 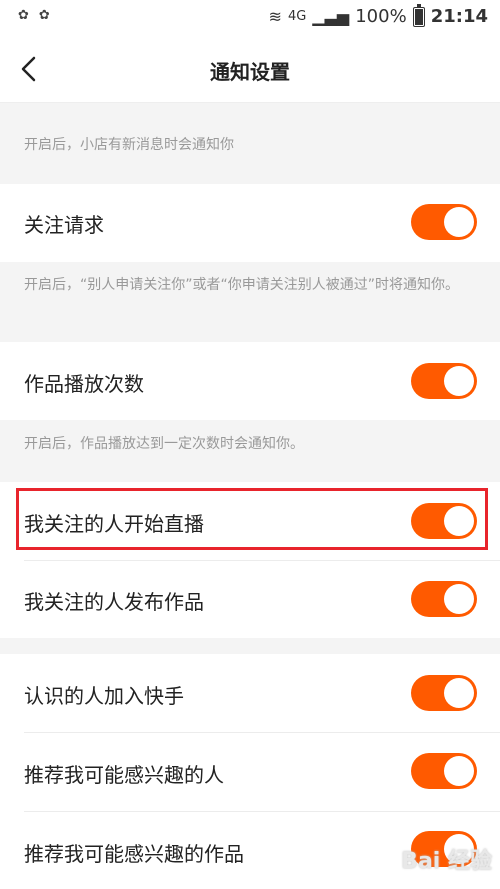 I want to click on status-icons: ≋ 4G ▁▃▅ 100% 21:14, so click(x=378, y=15).